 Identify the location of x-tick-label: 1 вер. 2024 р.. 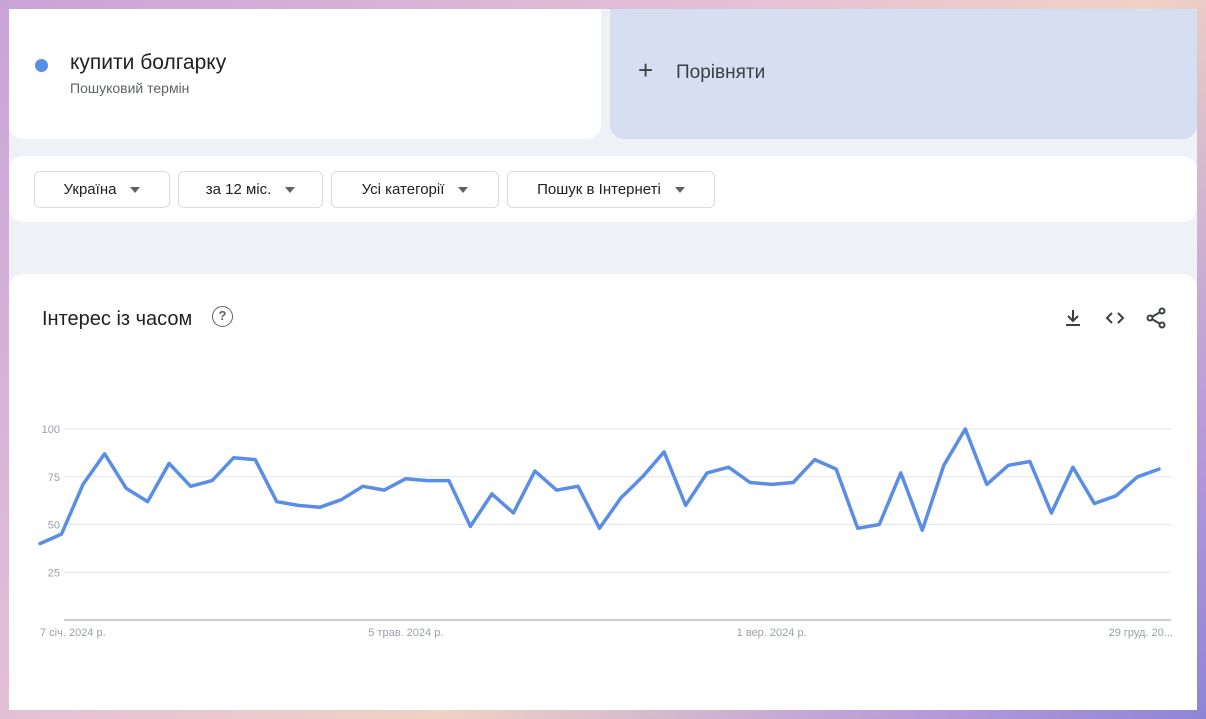
(772, 633).